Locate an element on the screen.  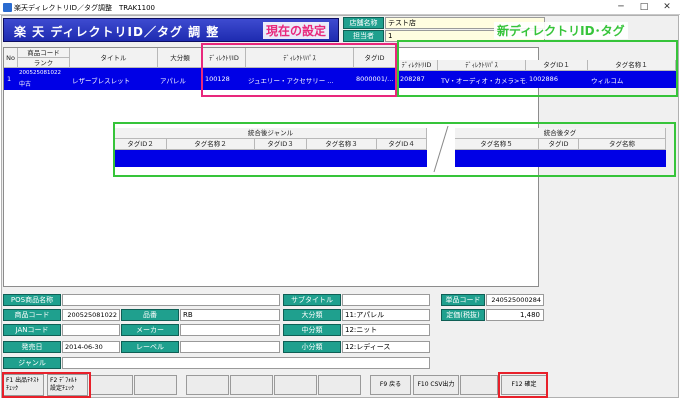
app-icon is located at coordinates (7, 7).